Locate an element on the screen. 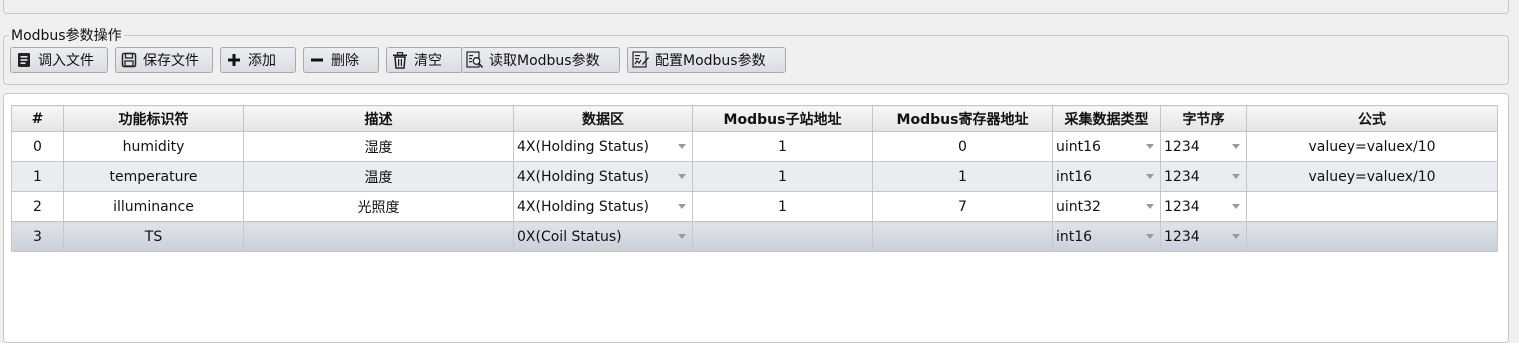 The height and width of the screenshot is (343, 1519). read-params-icon is located at coordinates (475, 60).